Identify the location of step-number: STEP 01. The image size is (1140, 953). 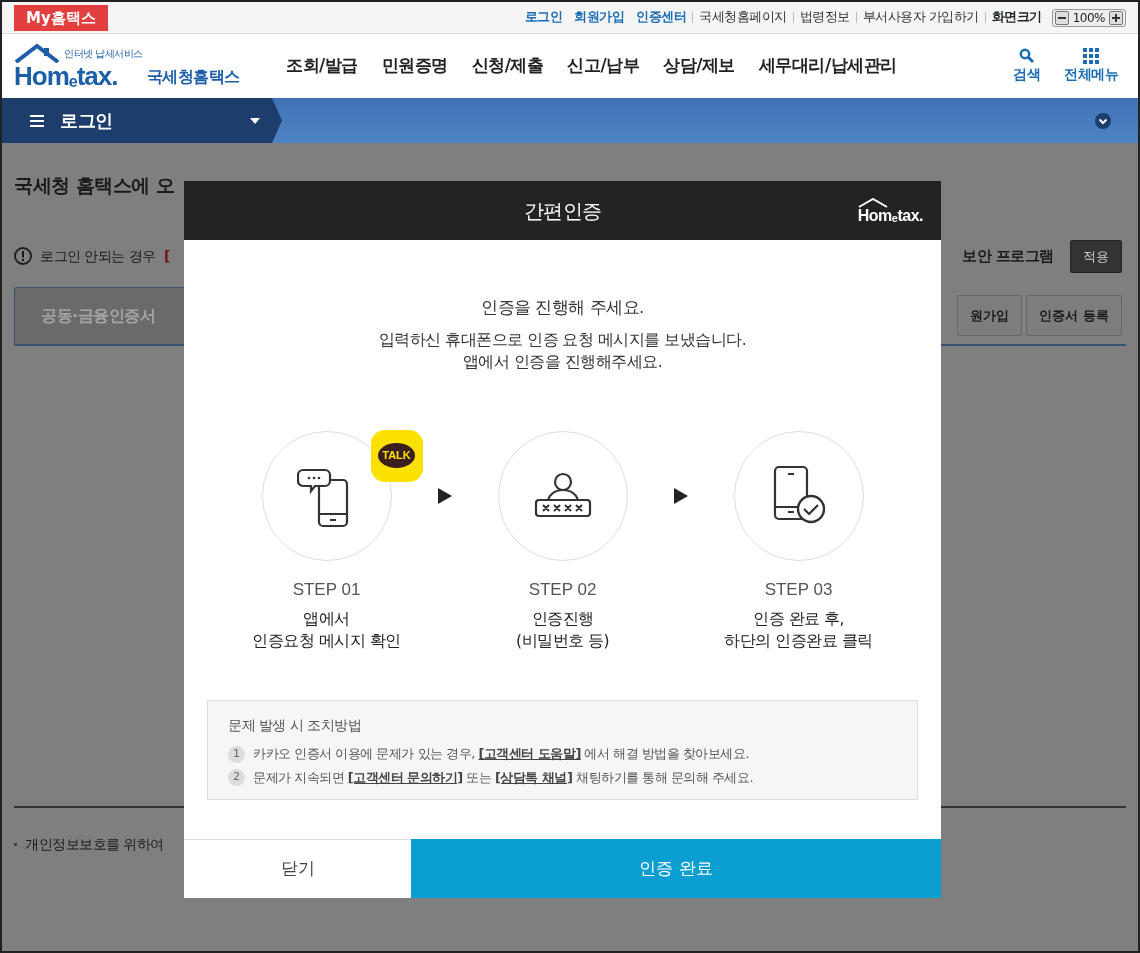
(326, 589).